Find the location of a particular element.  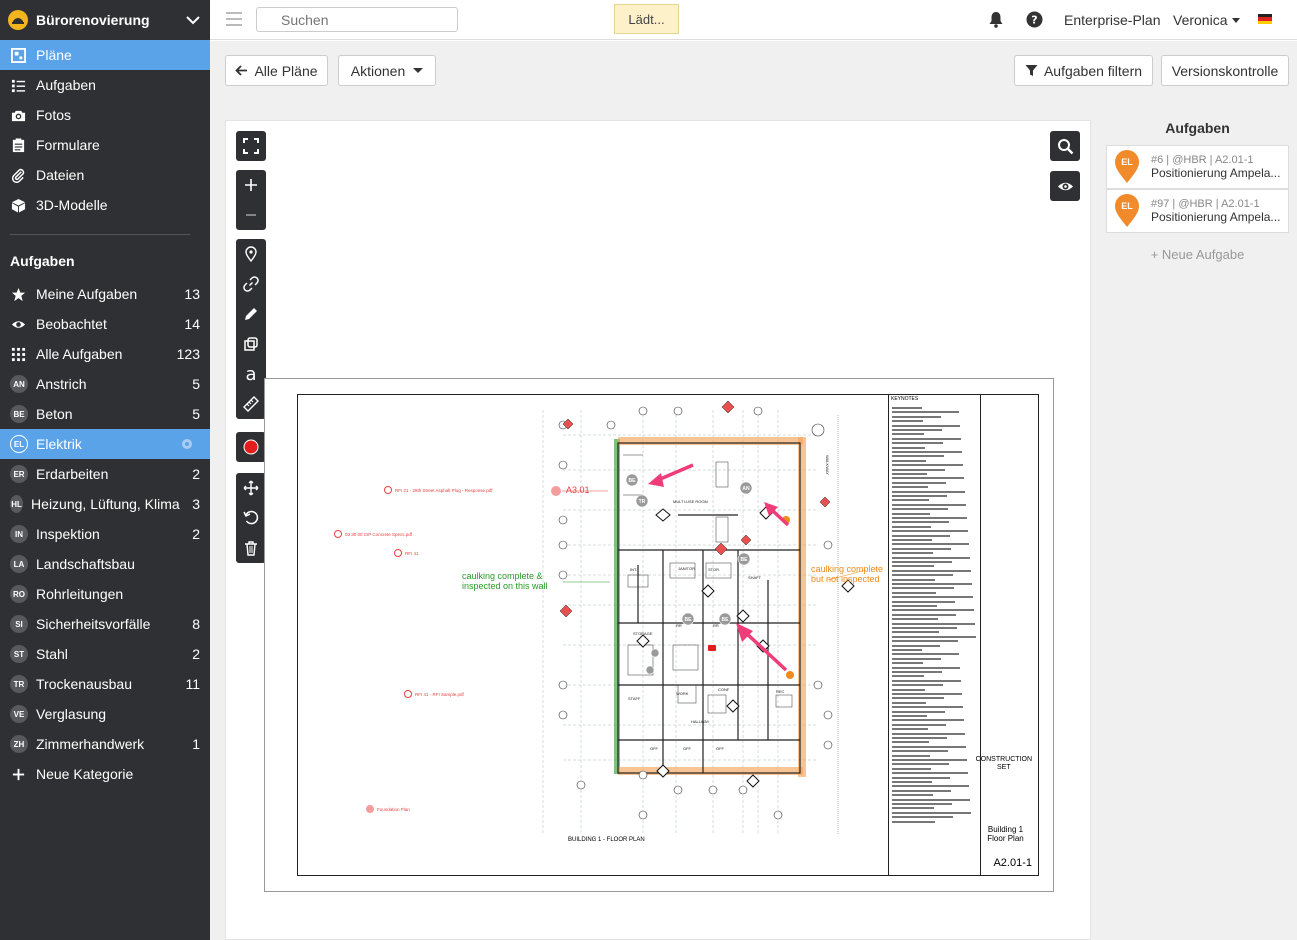

link-tool-button is located at coordinates (251, 284).